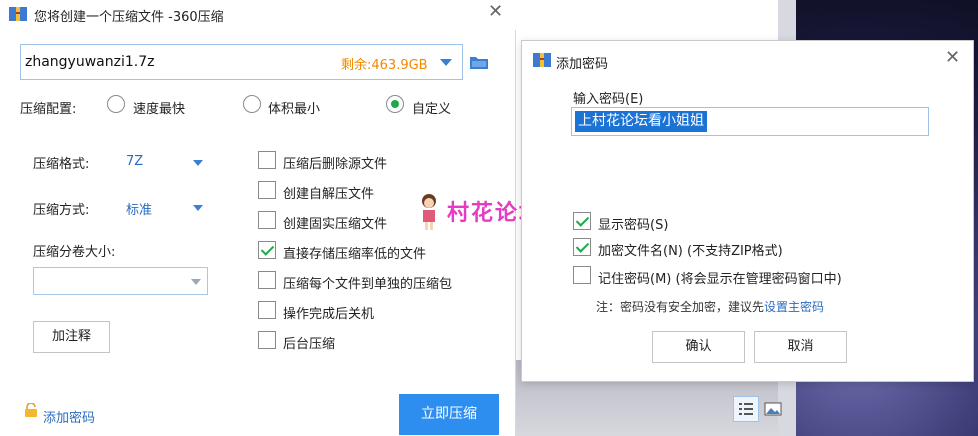 Image resolution: width=978 pixels, height=436 pixels. Describe the element at coordinates (355, 254) in the screenshot. I see `checkbox-store-low-ratio-label: 直接存储压缩率低的文件` at that location.